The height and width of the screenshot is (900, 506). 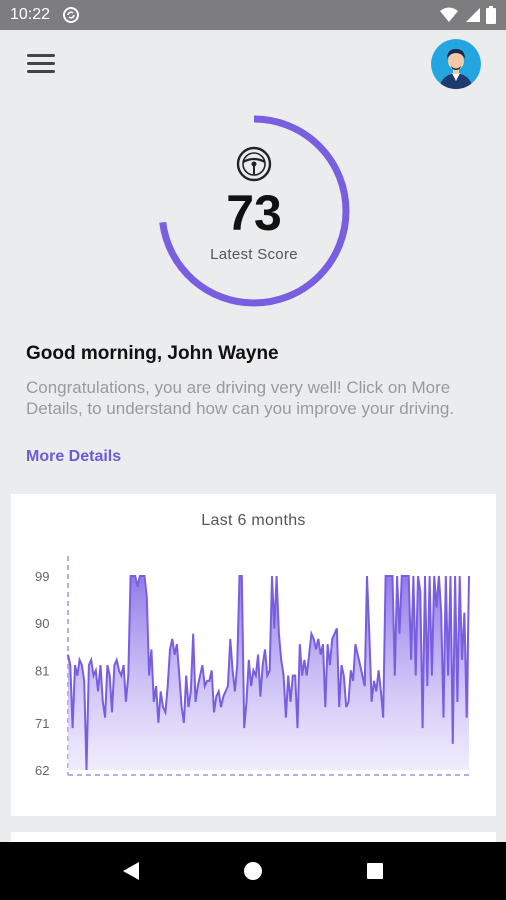 What do you see at coordinates (73, 457) in the screenshot?
I see `more-details-link: More Details` at bounding box center [73, 457].